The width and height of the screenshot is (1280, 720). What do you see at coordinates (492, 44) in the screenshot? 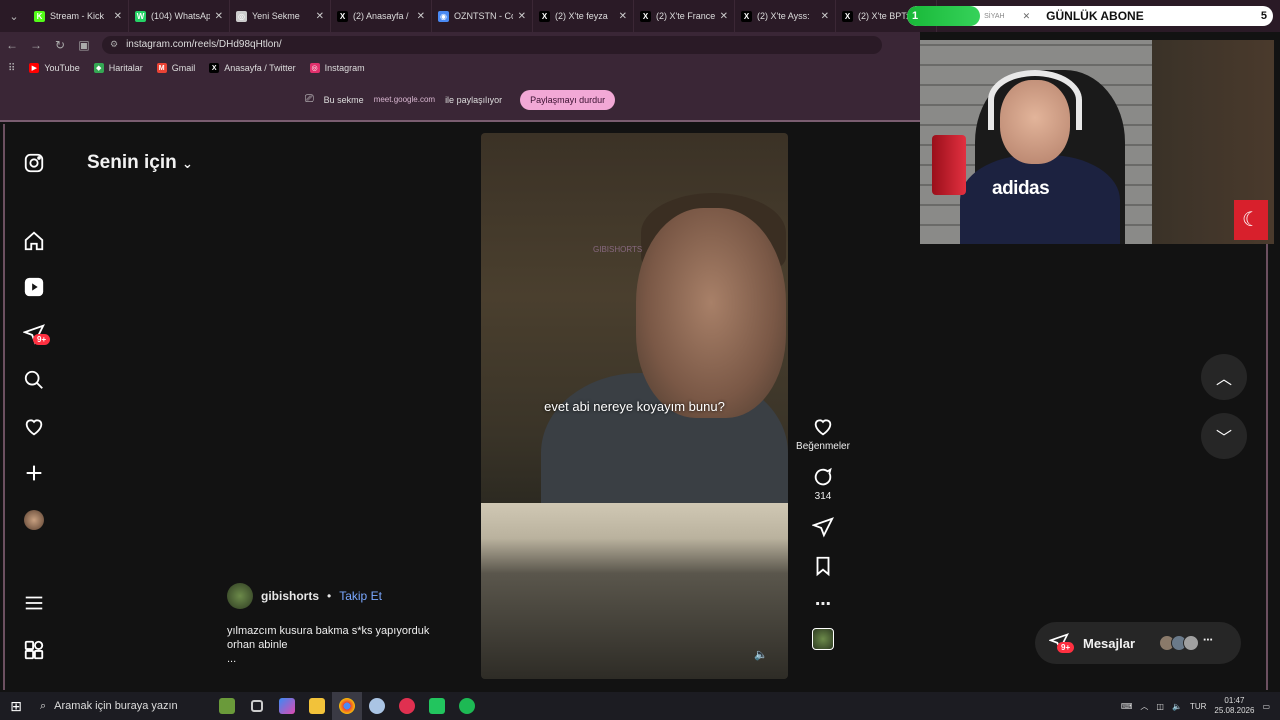
I see `url-field: ⚙ instagram.com/reels/DHd98qHtlon/` at bounding box center [492, 44].